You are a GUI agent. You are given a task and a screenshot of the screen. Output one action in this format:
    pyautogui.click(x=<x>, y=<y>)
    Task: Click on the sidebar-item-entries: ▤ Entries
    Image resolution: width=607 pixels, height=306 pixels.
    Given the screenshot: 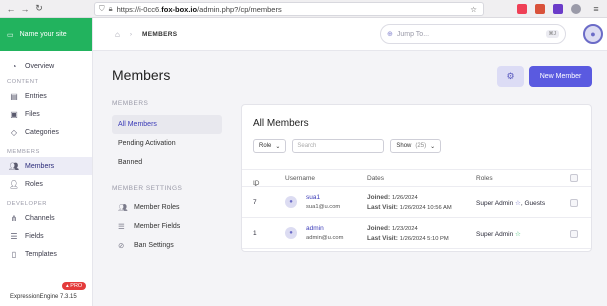 What is the action you would take?
    pyautogui.click(x=46, y=96)
    